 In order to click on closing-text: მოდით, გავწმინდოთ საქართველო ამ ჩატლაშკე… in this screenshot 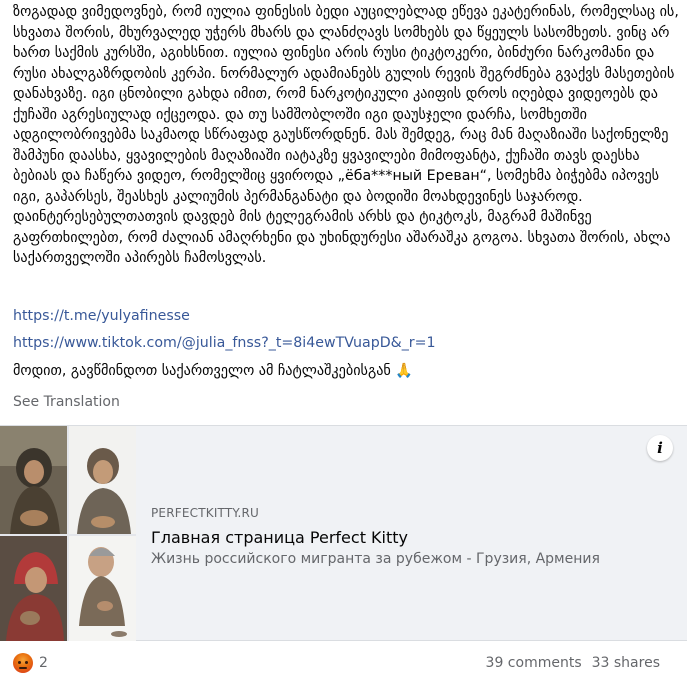, I will do `click(213, 371)`.